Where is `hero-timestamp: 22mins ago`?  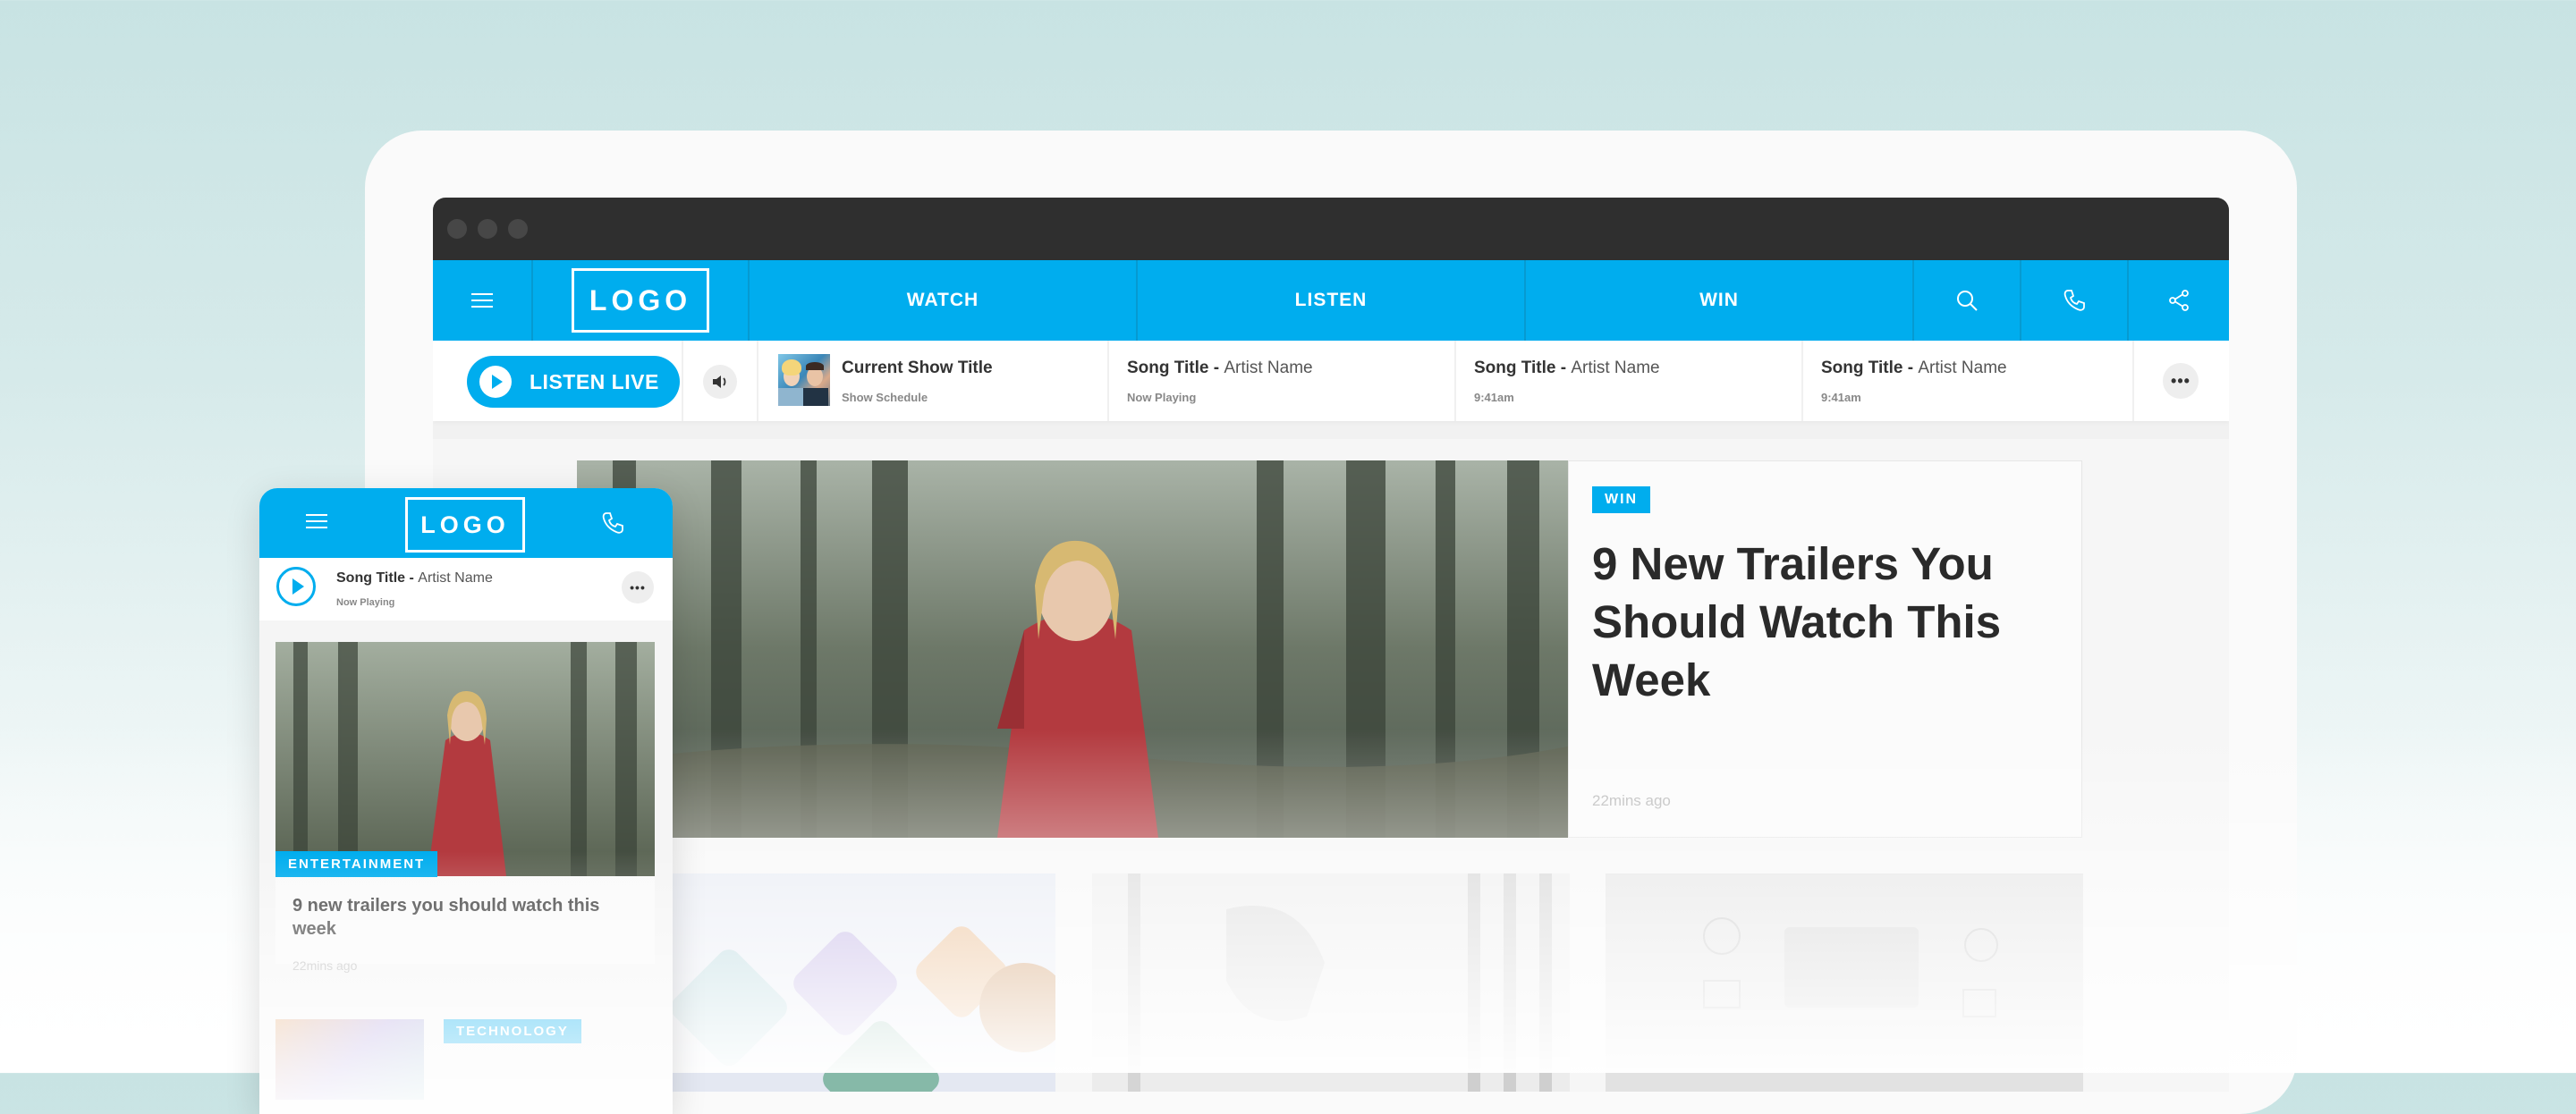 hero-timestamp: 22mins ago is located at coordinates (1631, 800).